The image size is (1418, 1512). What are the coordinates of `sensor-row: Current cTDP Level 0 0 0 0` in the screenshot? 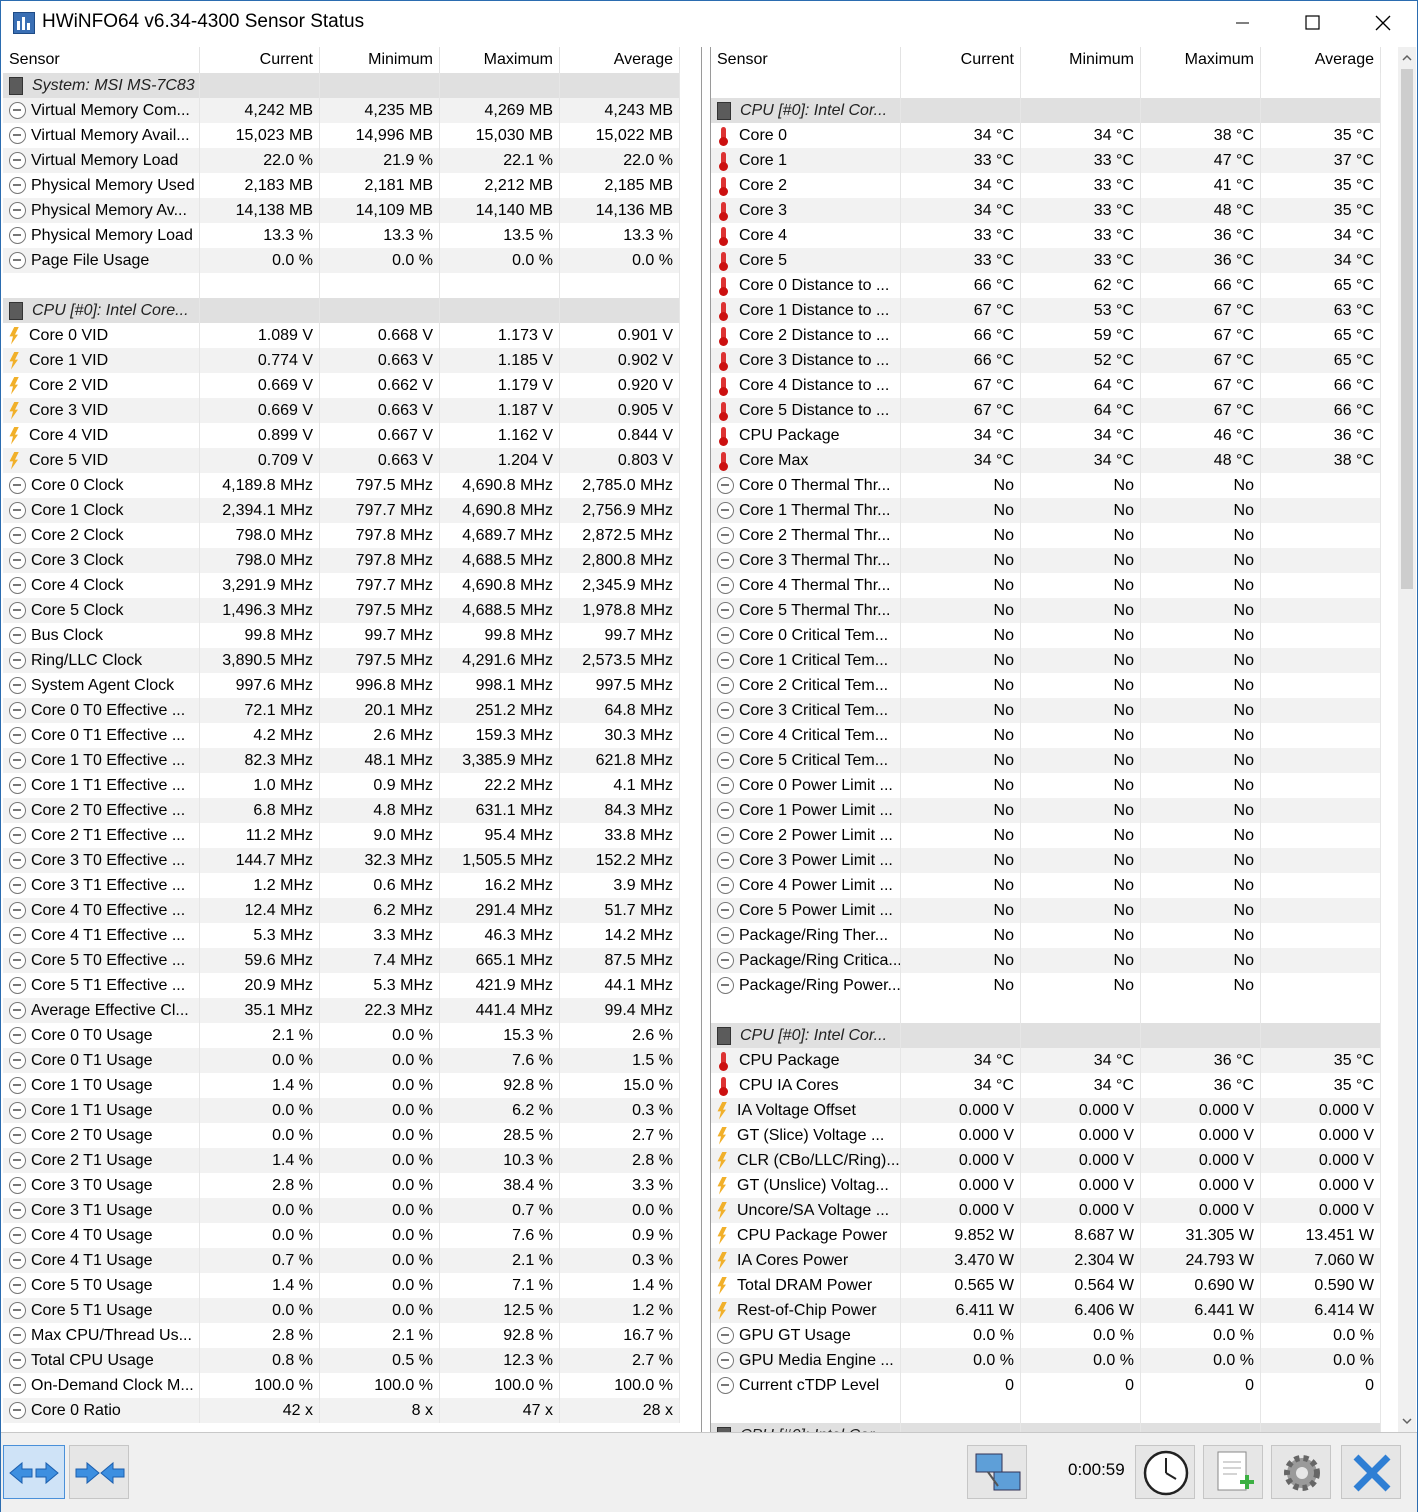 It's located at (1046, 1385).